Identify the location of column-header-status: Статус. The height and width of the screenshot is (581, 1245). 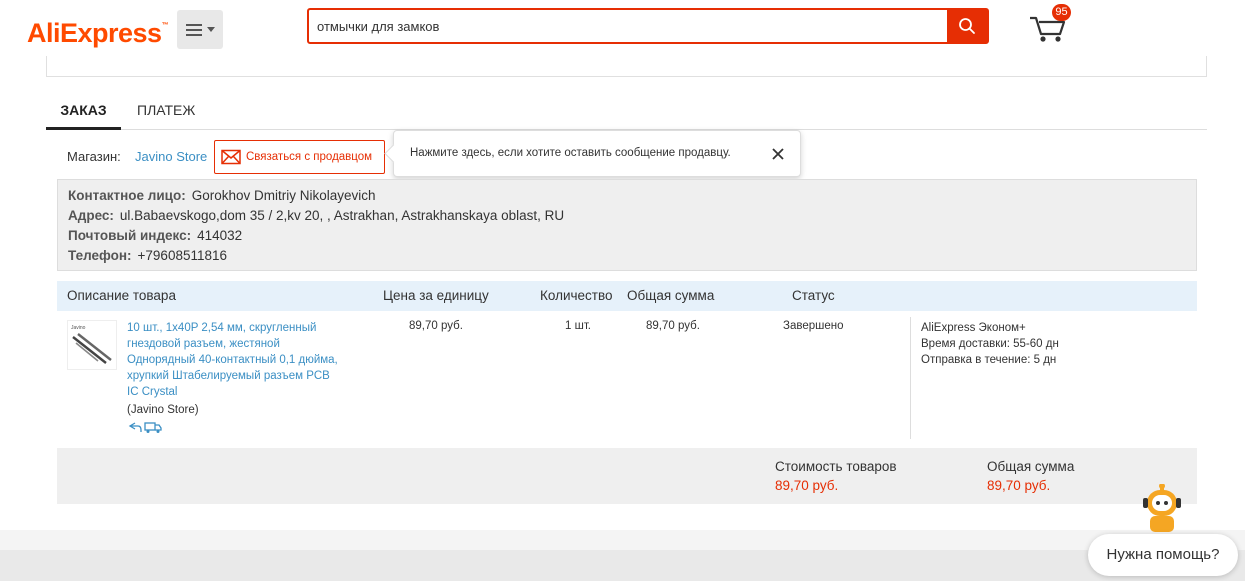
(813, 295).